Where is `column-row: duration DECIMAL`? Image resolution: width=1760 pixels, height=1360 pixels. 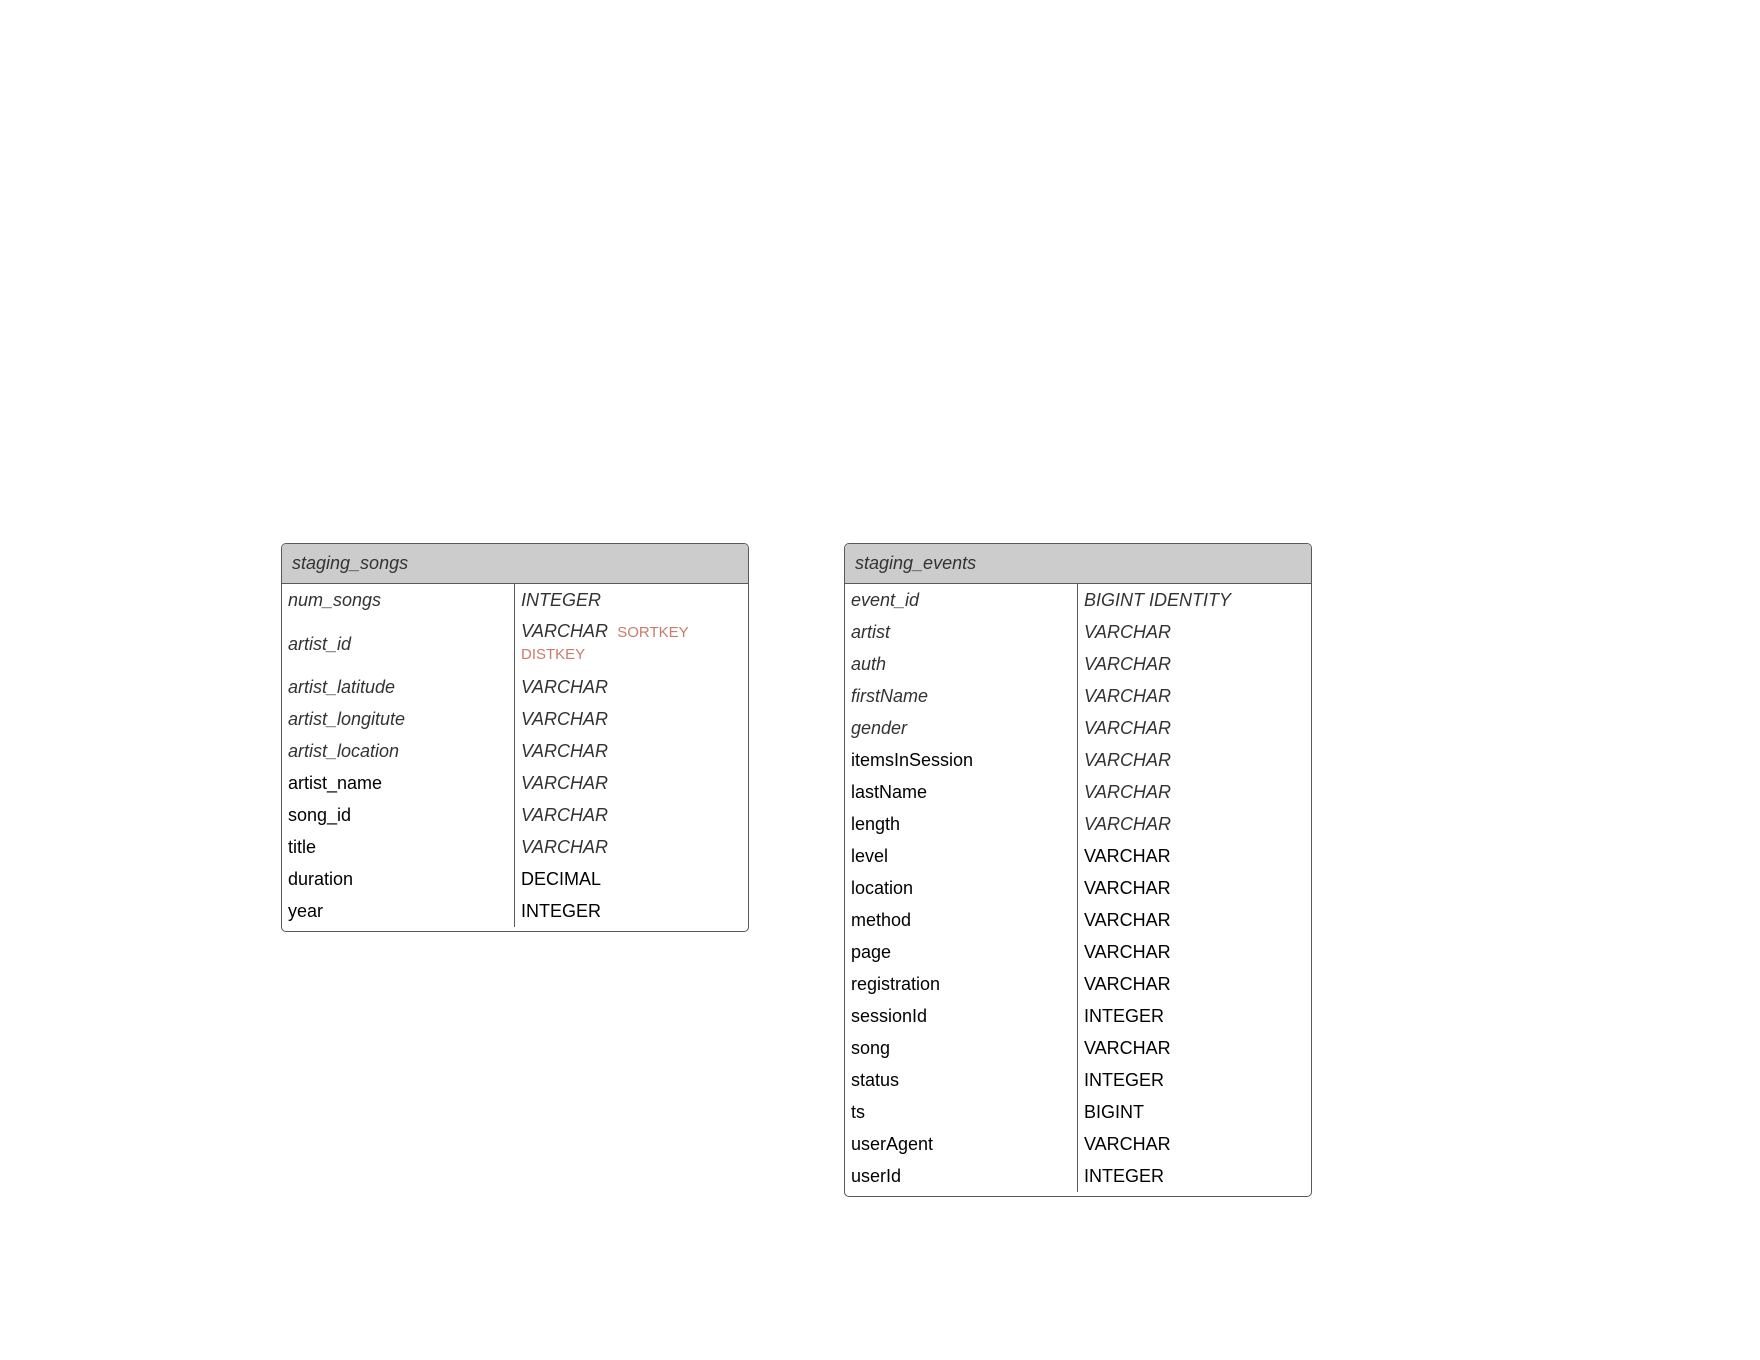 column-row: duration DECIMAL is located at coordinates (515, 879).